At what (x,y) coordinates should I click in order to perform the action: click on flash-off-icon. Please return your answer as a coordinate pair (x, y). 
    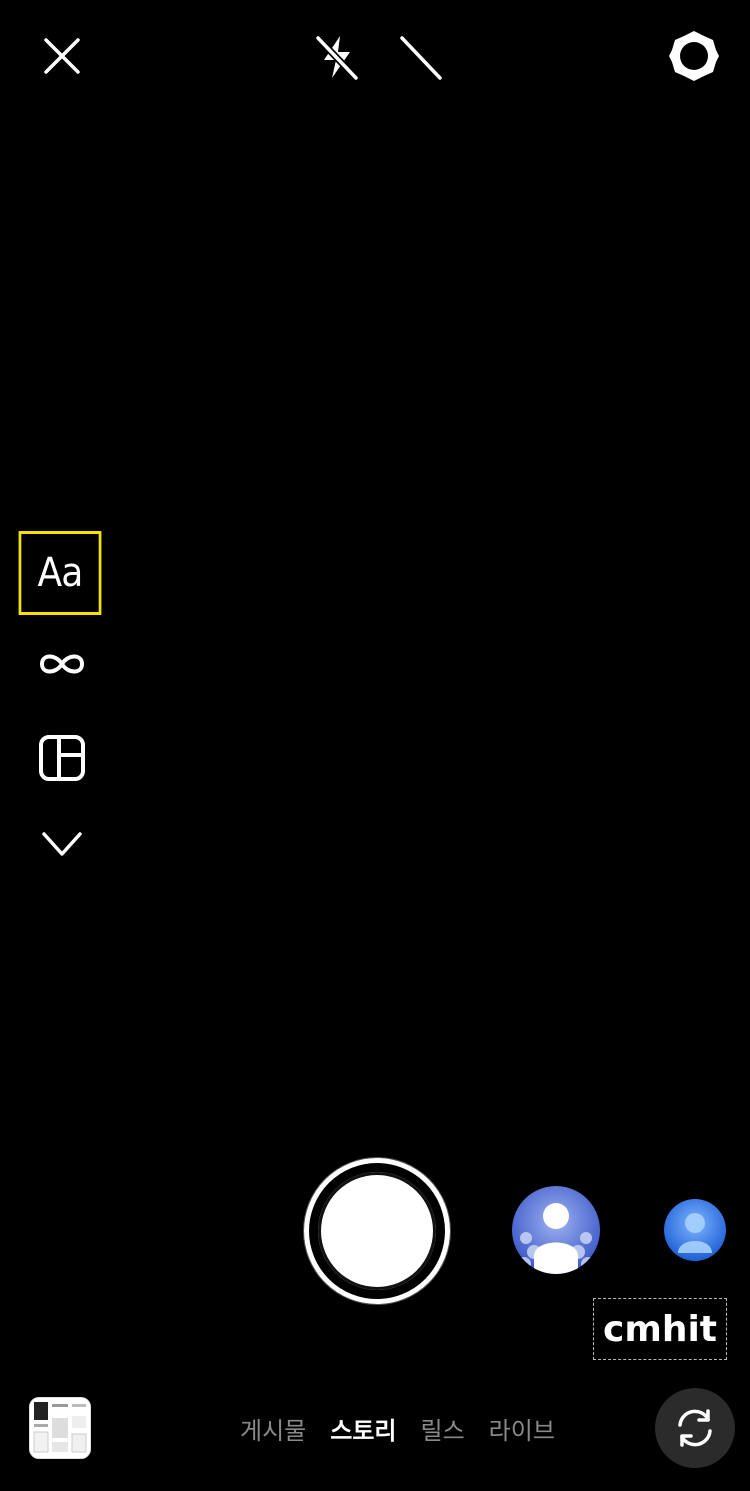
    Looking at the image, I should click on (337, 58).